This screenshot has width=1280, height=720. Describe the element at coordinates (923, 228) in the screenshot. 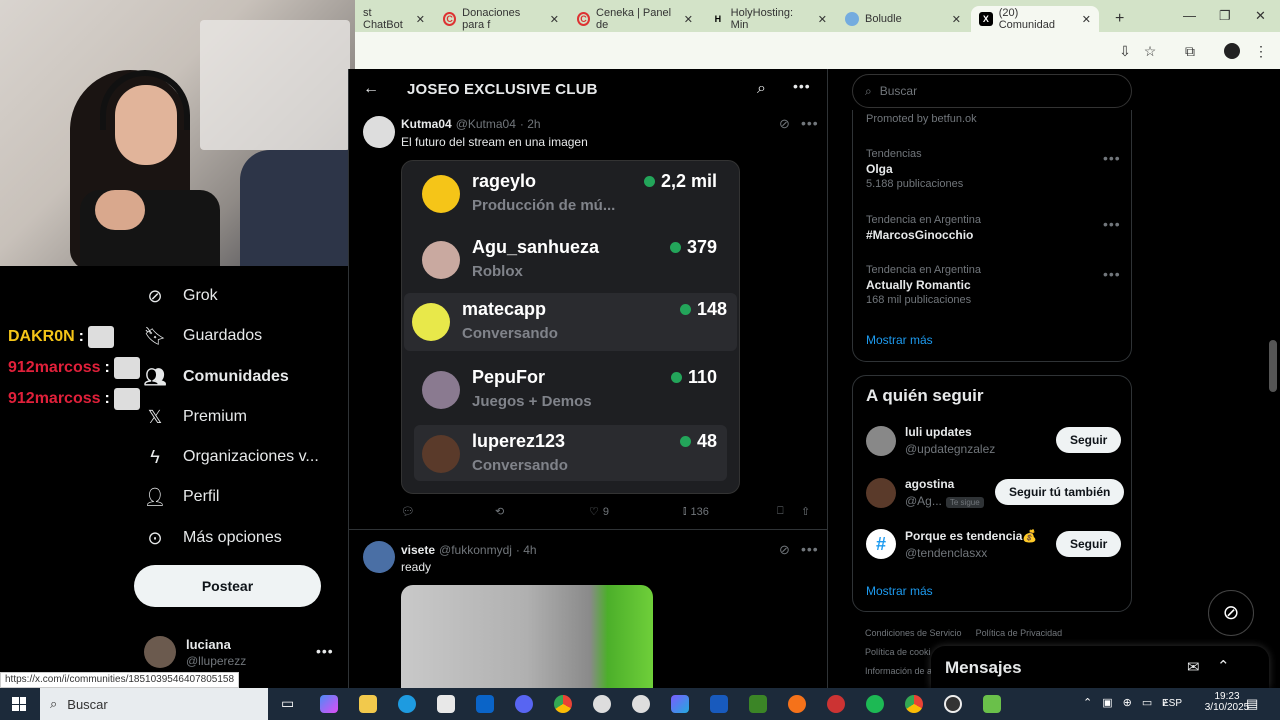

I see `trend-item: Tendencia en Argentina #MarcosGinocchio` at that location.